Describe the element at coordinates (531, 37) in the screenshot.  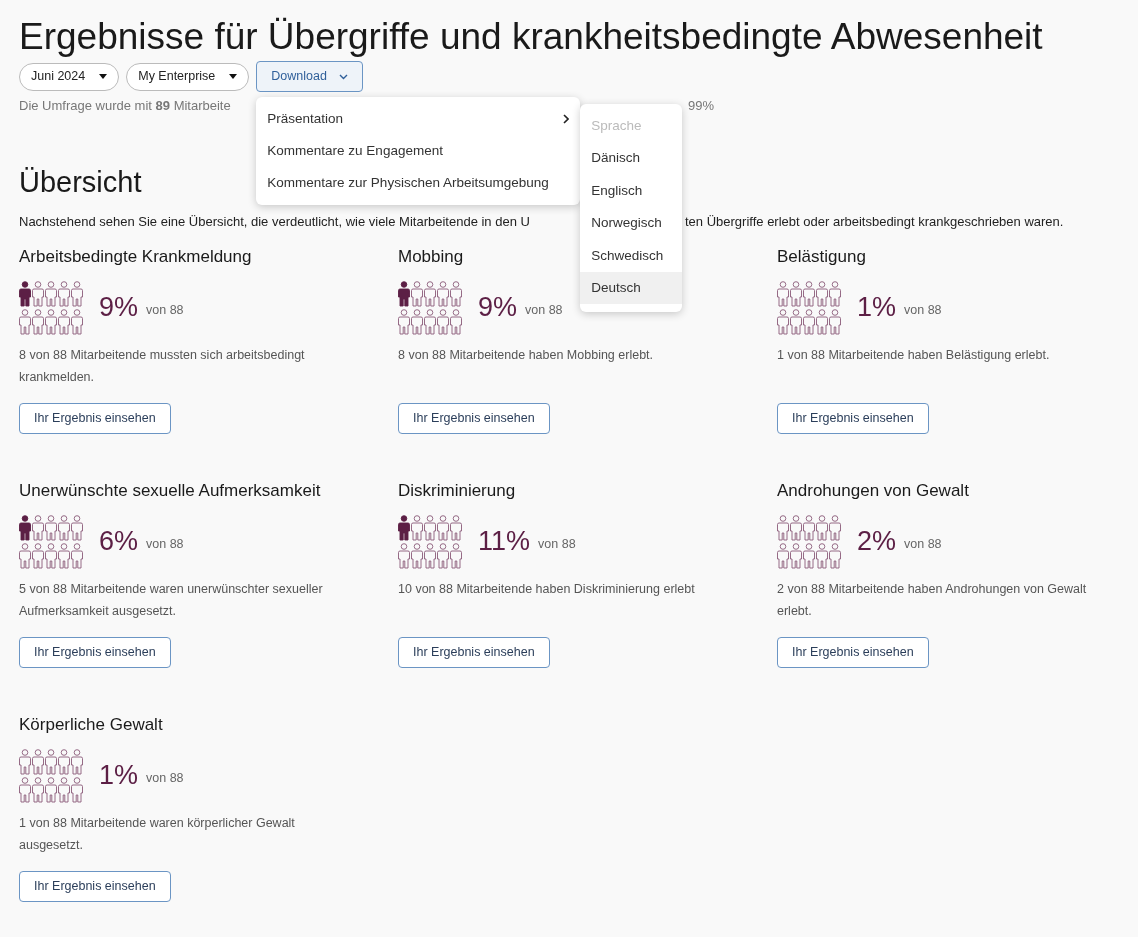
I see `page-title: Ergebnisse für Übergriffe und krankheitsbedingte Abwesenheit` at that location.